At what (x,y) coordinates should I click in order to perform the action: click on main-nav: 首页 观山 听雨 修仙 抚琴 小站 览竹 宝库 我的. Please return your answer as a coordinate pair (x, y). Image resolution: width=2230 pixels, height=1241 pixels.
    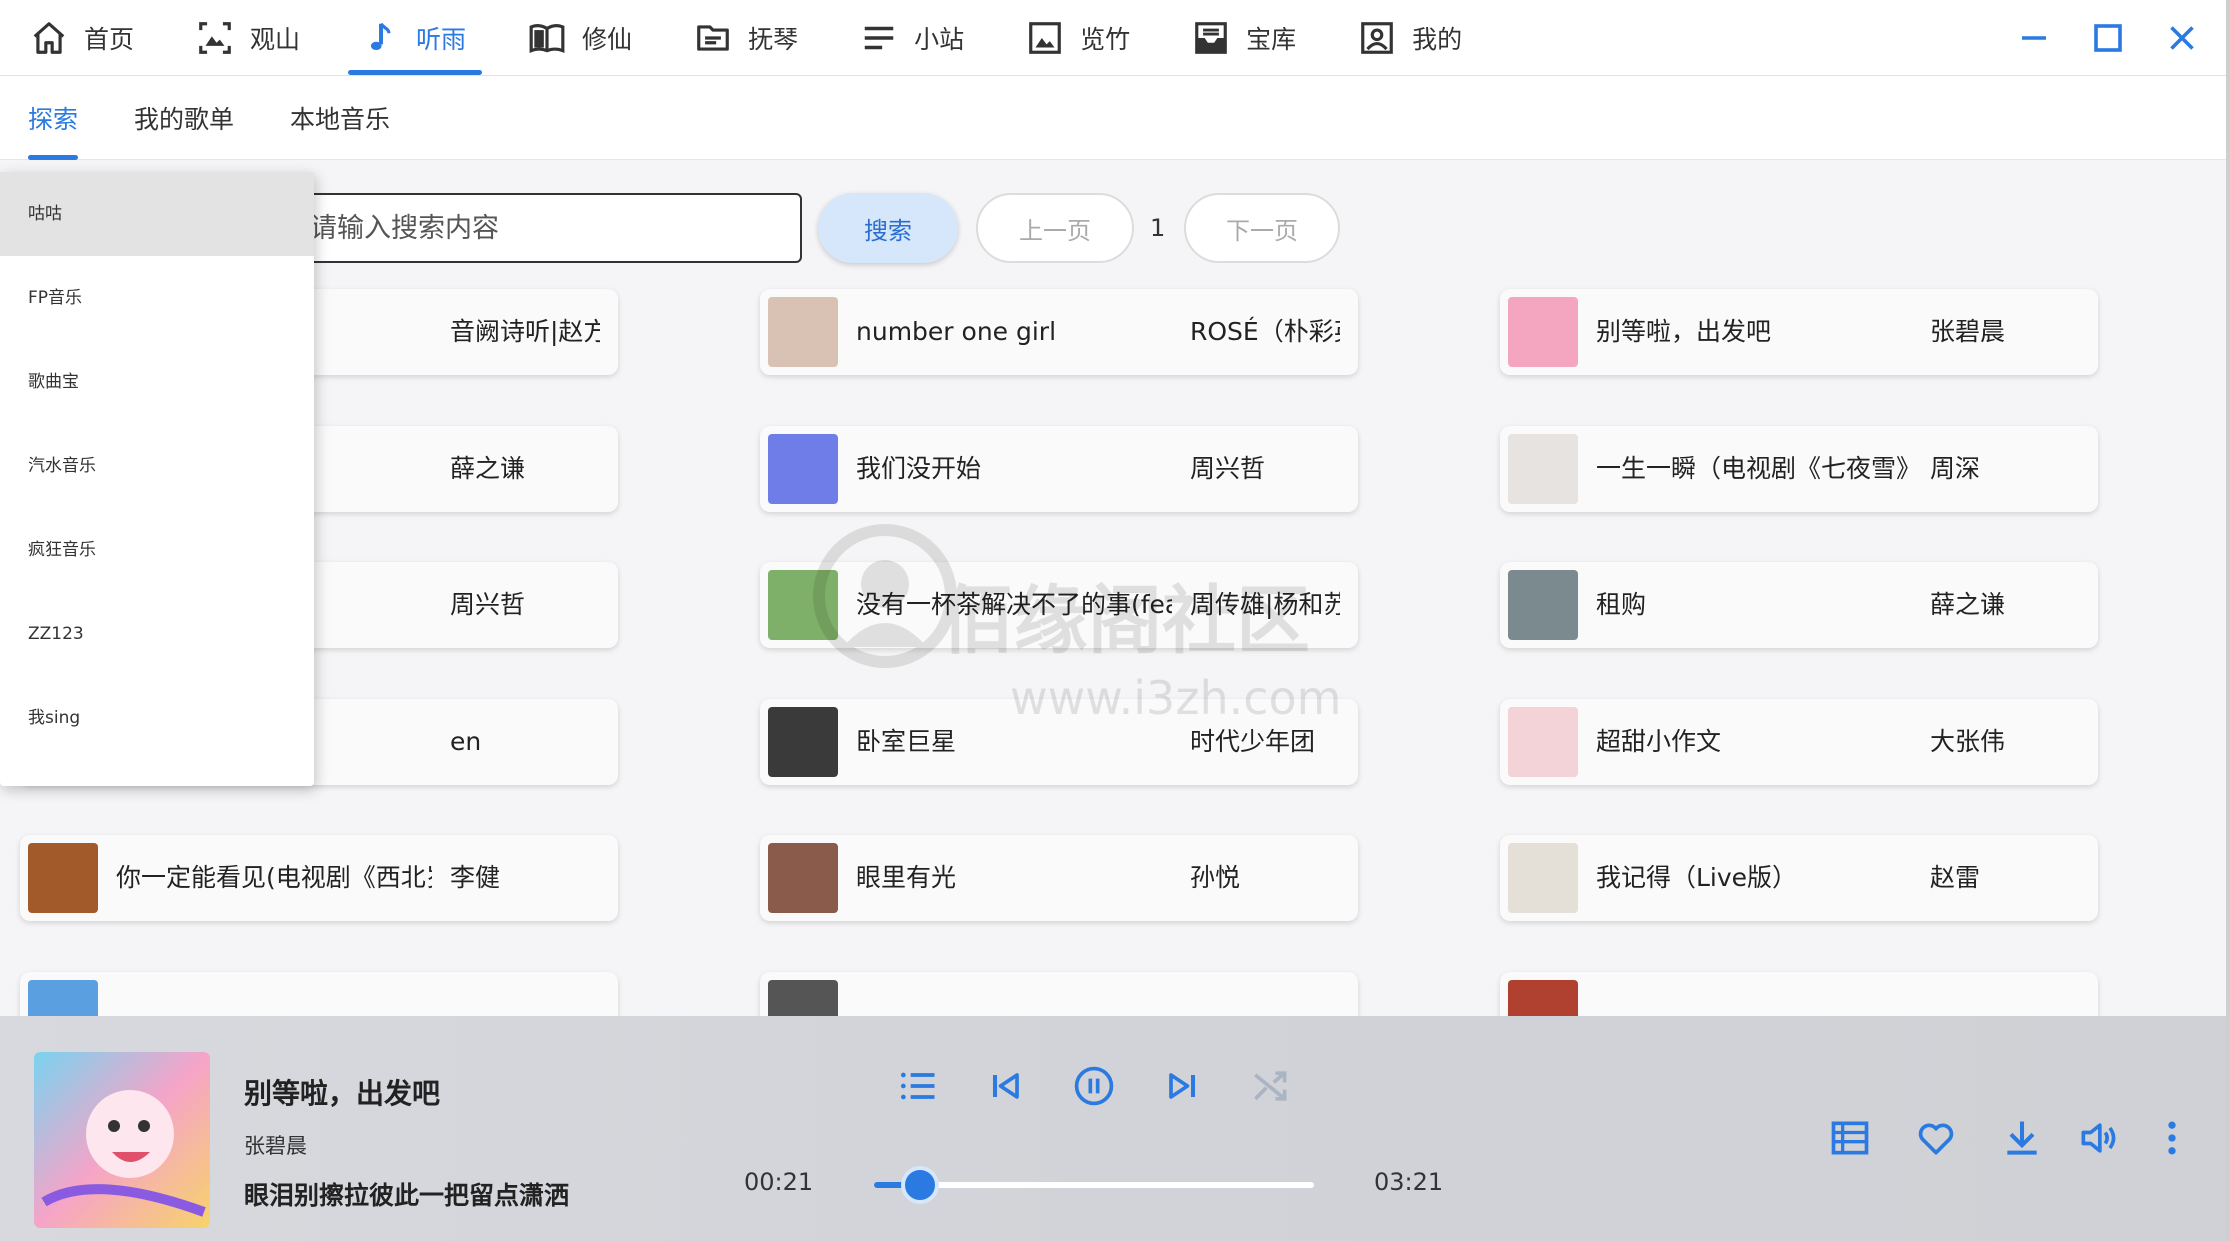
    Looking at the image, I should click on (762, 37).